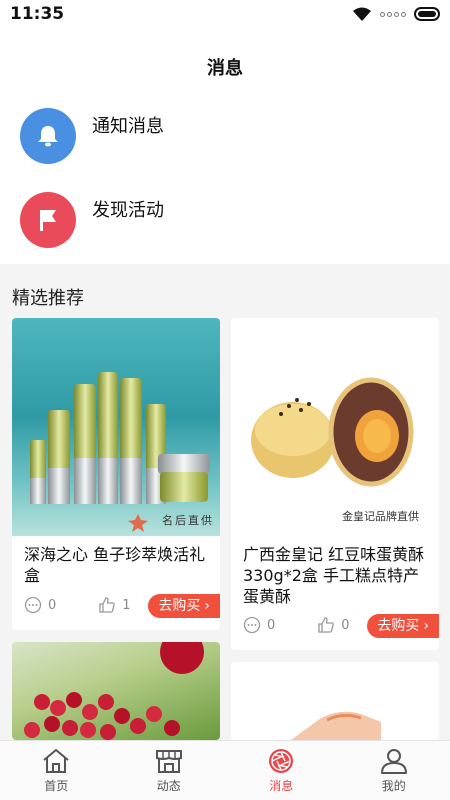 The width and height of the screenshot is (450, 800). I want to click on page-header: 消息, so click(225, 62).